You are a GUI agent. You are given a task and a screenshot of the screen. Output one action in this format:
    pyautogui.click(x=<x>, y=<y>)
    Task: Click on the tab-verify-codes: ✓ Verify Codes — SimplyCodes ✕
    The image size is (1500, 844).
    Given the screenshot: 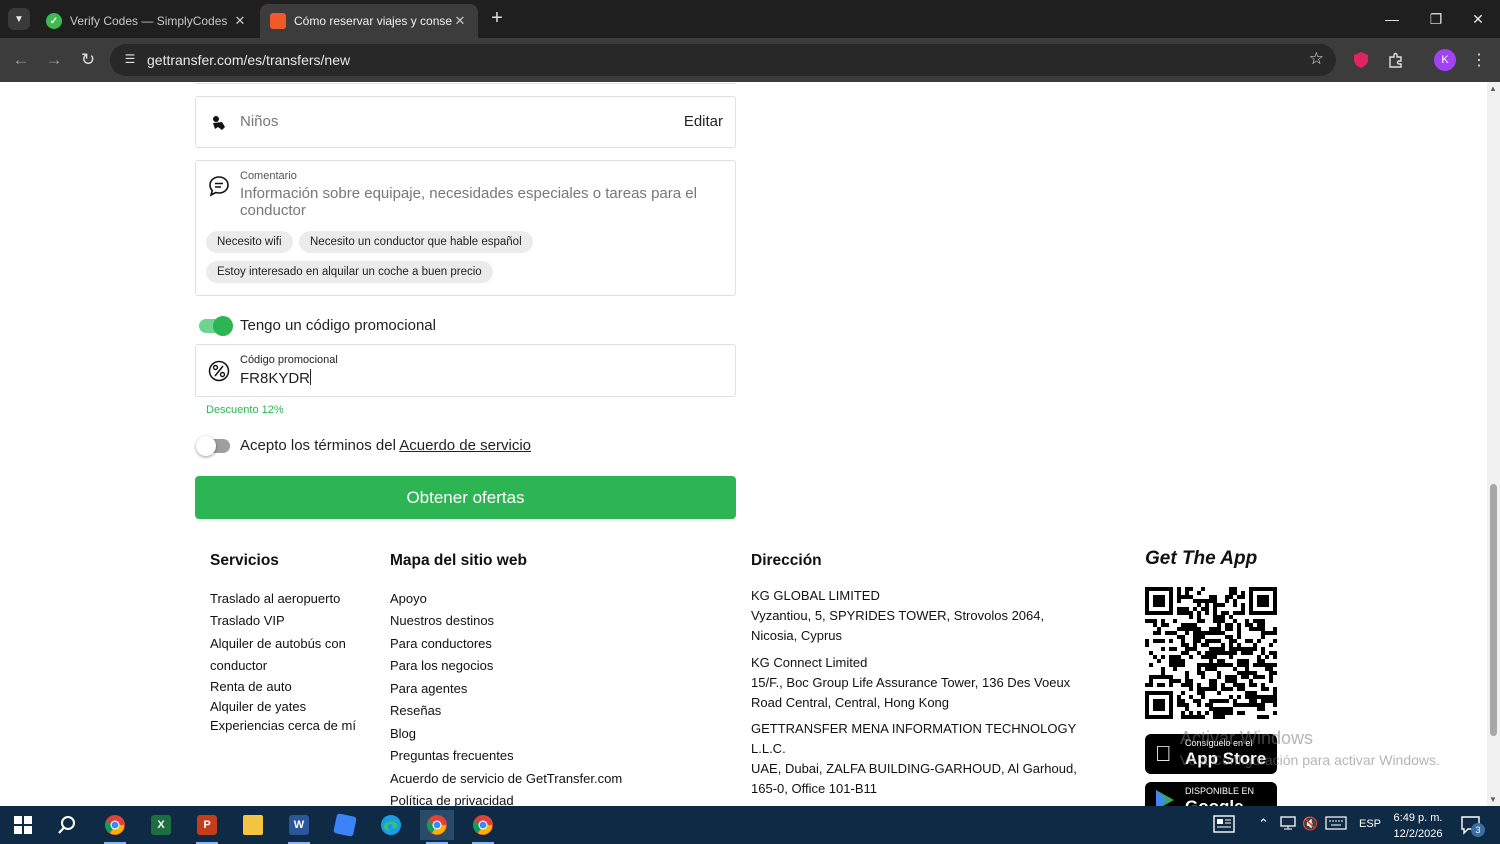 What is the action you would take?
    pyautogui.click(x=147, y=21)
    